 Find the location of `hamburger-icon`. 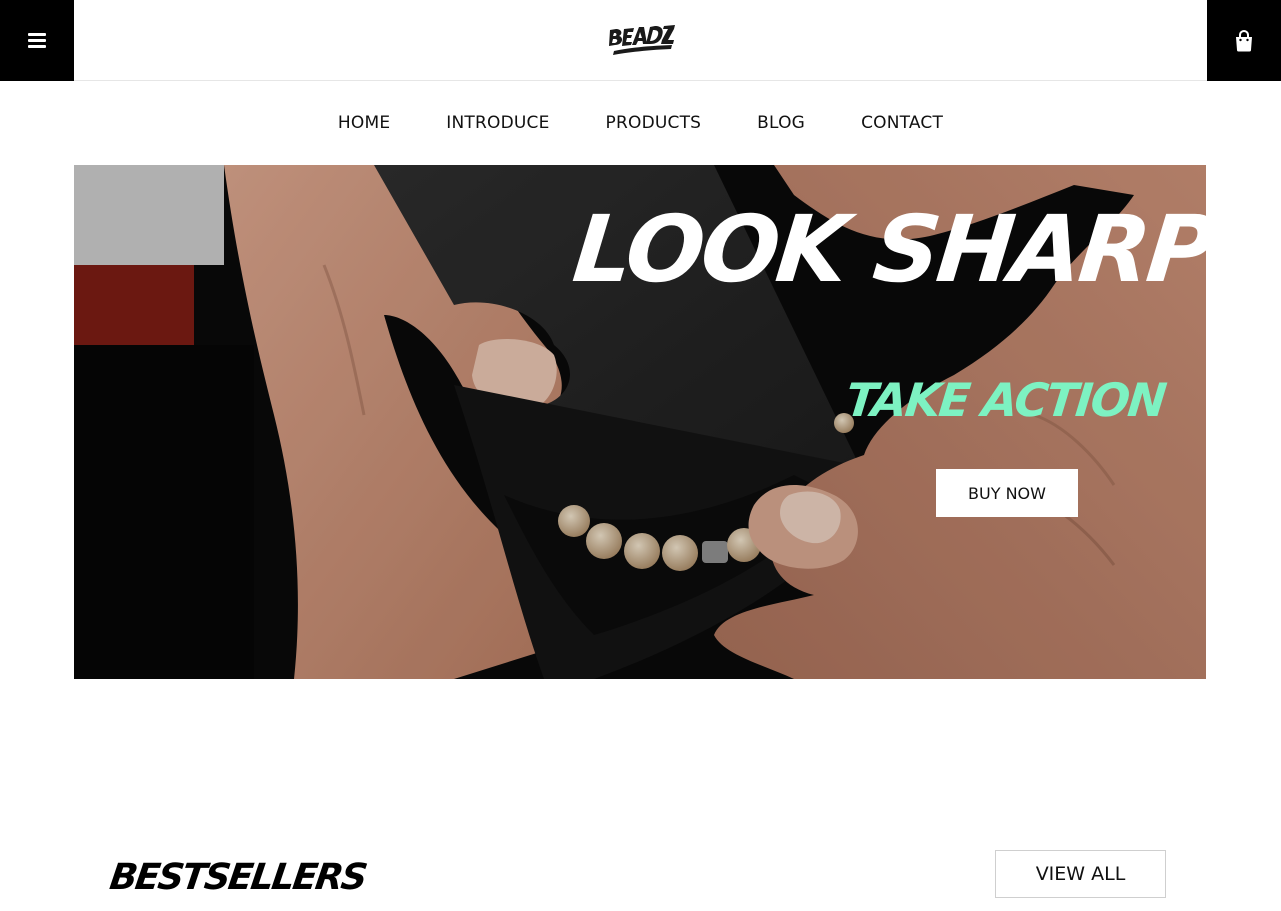

hamburger-icon is located at coordinates (37, 40).